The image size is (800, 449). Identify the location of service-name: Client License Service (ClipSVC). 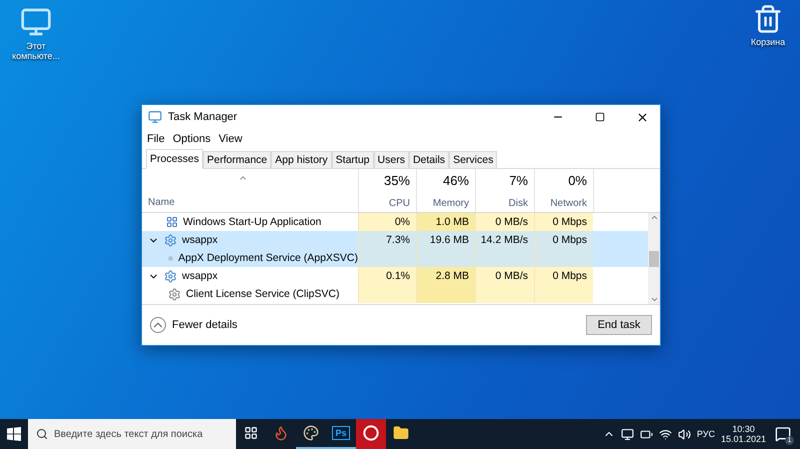
(263, 294).